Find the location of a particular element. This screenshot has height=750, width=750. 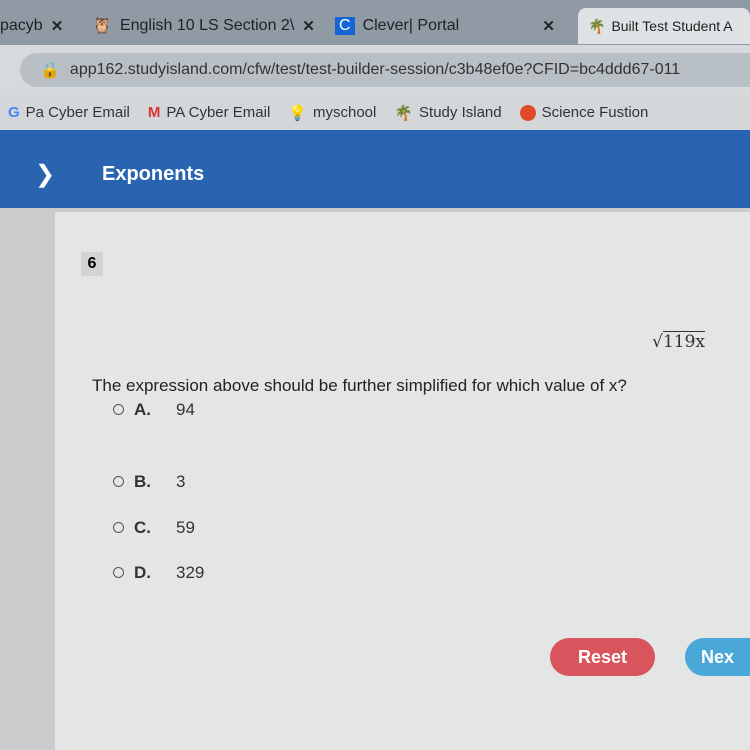

lightbulb-icon: 💡 is located at coordinates (297, 113).